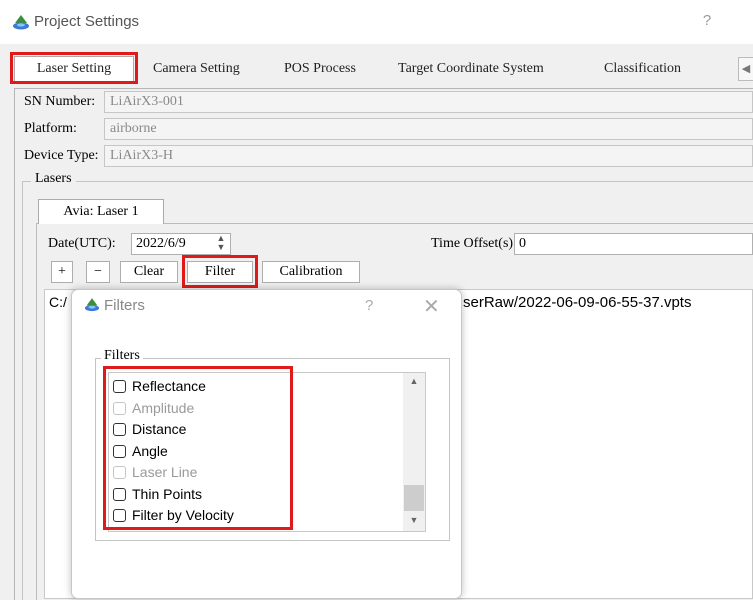 The height and width of the screenshot is (600, 753). Describe the element at coordinates (124, 305) in the screenshot. I see `filters-dialog-title: Filters` at that location.